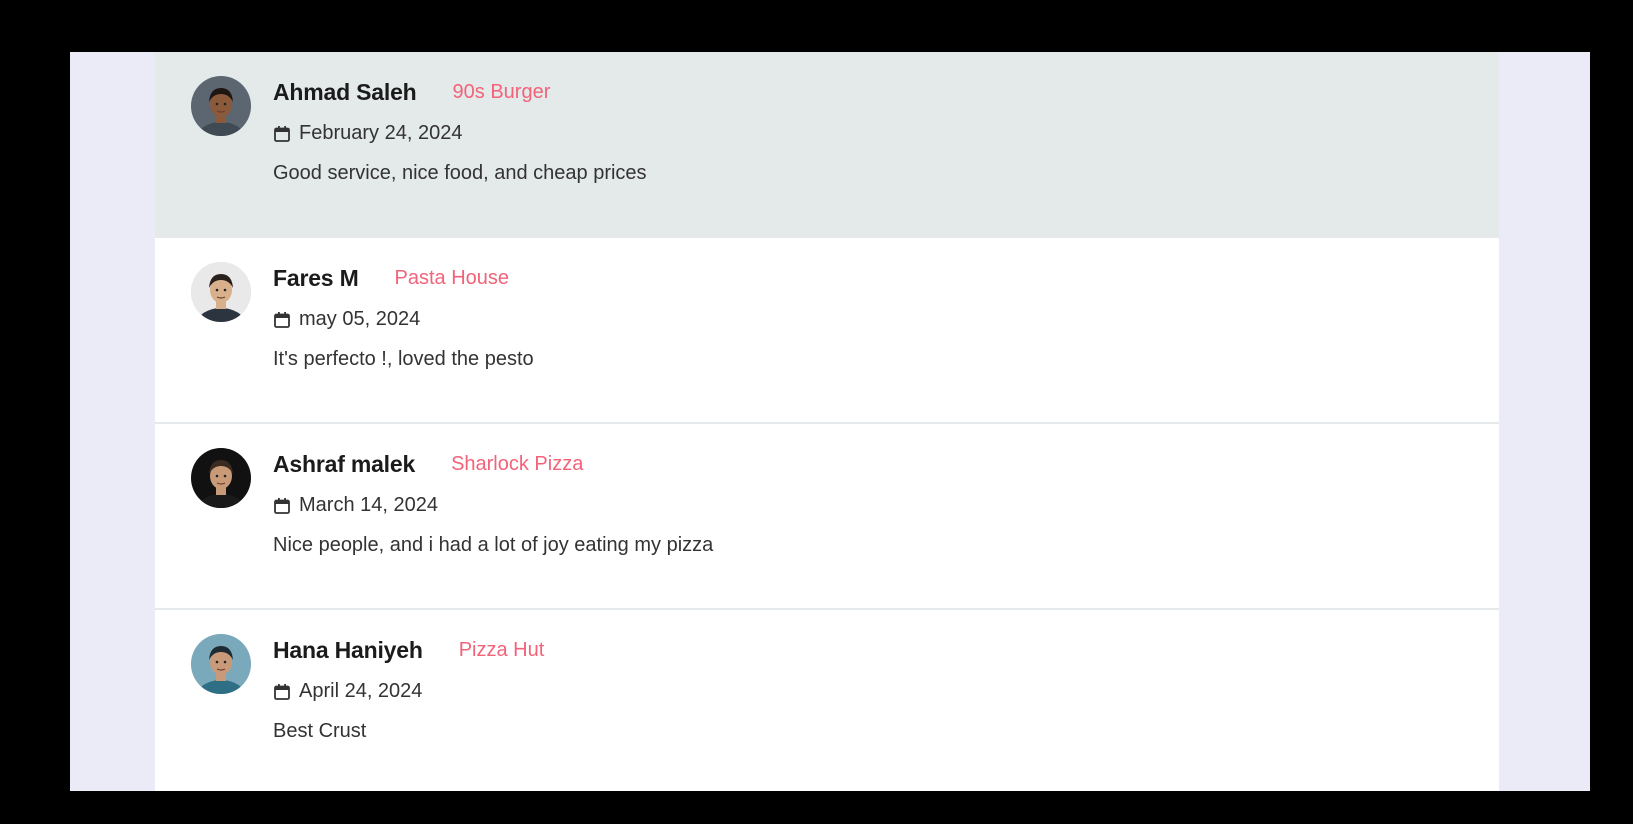 Image resolution: width=1633 pixels, height=824 pixels. I want to click on restaurant-link: Sharlock Pizza, so click(517, 464).